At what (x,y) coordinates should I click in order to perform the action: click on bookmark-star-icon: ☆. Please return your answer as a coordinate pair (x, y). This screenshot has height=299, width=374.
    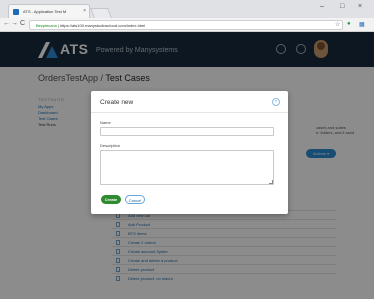
    Looking at the image, I should click on (337, 24).